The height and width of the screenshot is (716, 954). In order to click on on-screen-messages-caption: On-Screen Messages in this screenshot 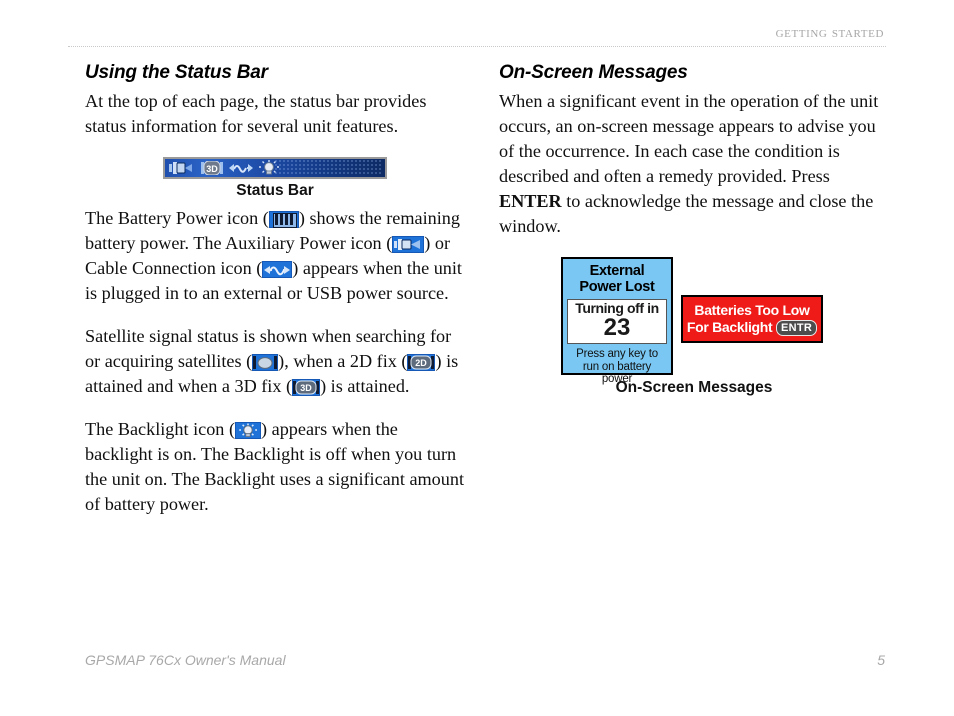, I will do `click(694, 387)`.